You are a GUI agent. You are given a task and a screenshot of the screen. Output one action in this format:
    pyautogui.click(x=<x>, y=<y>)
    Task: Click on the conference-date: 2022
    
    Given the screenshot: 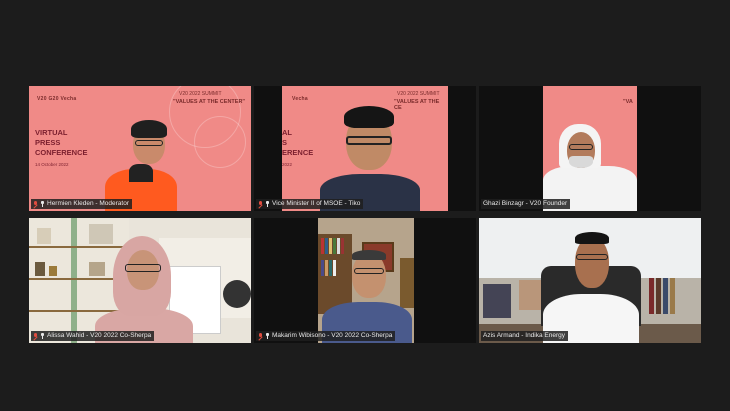 What is the action you would take?
    pyautogui.click(x=287, y=164)
    